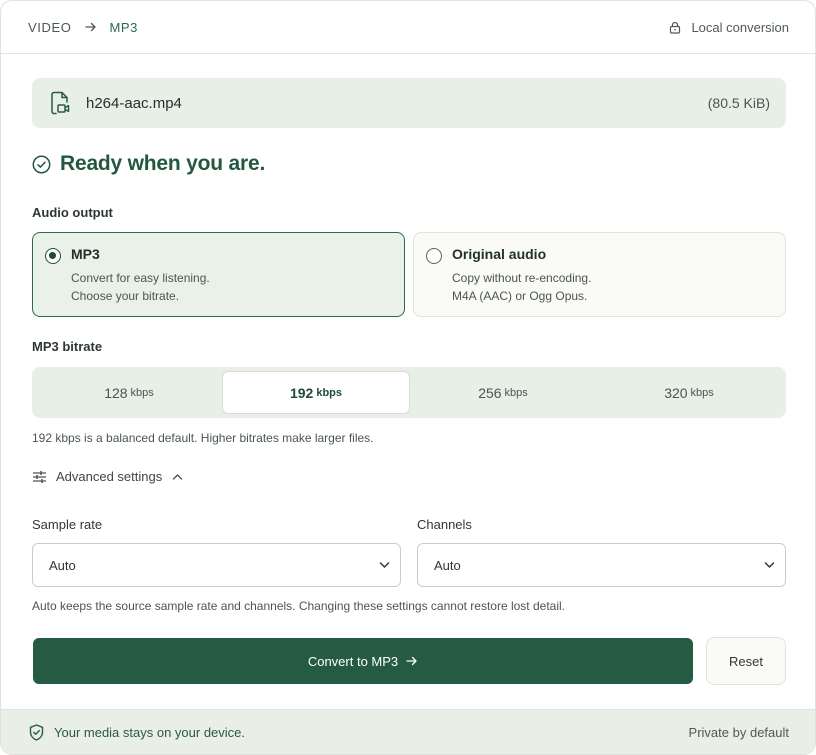 Image resolution: width=816 pixels, height=755 pixels. I want to click on video-file-icon, so click(60, 103).